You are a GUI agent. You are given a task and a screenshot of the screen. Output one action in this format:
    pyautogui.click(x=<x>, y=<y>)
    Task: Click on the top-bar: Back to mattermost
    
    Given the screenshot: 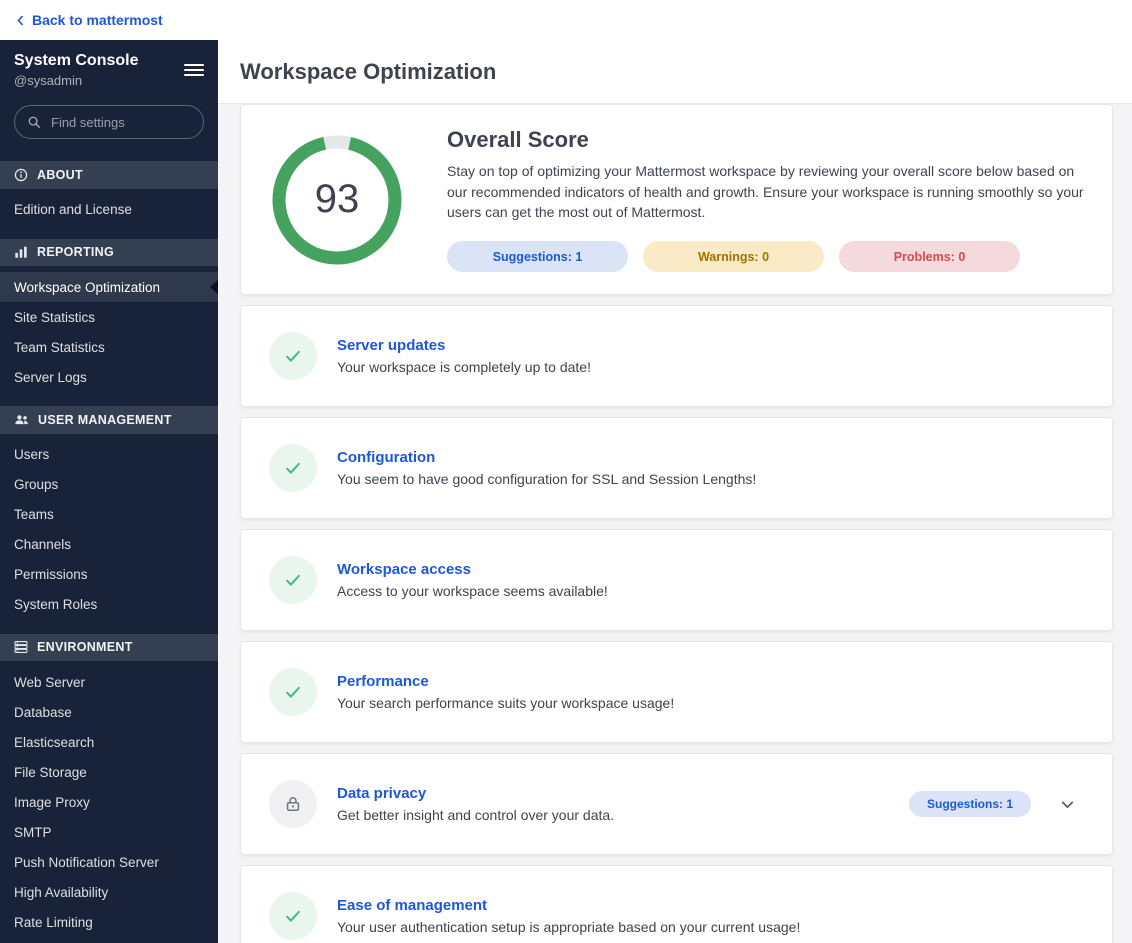 What is the action you would take?
    pyautogui.click(x=566, y=20)
    